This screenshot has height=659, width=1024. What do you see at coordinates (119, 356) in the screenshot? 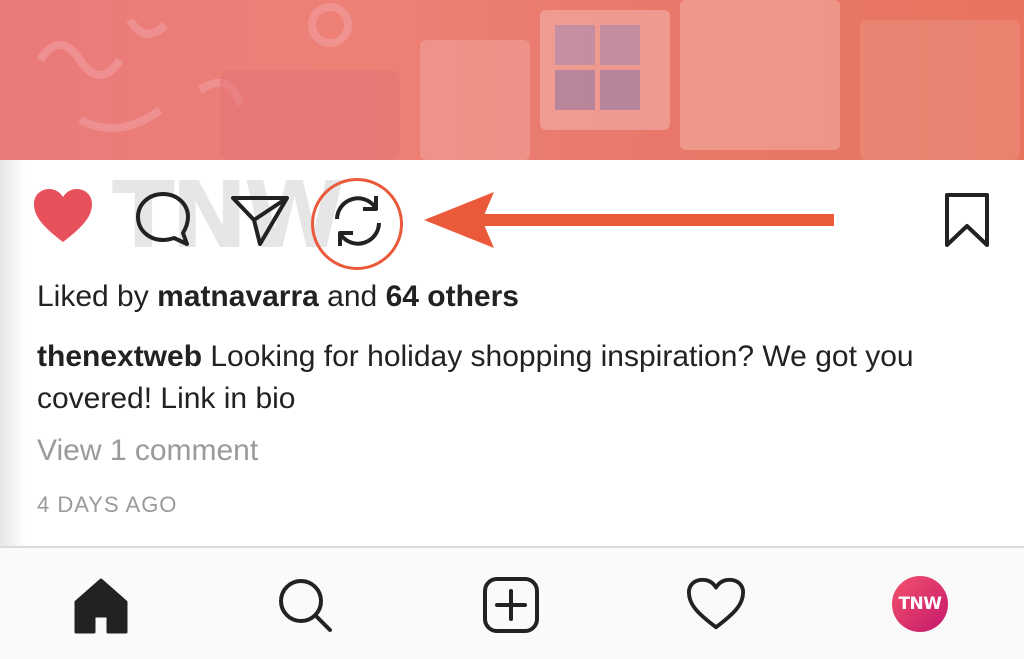
I see `caption-username: thenextweb` at bounding box center [119, 356].